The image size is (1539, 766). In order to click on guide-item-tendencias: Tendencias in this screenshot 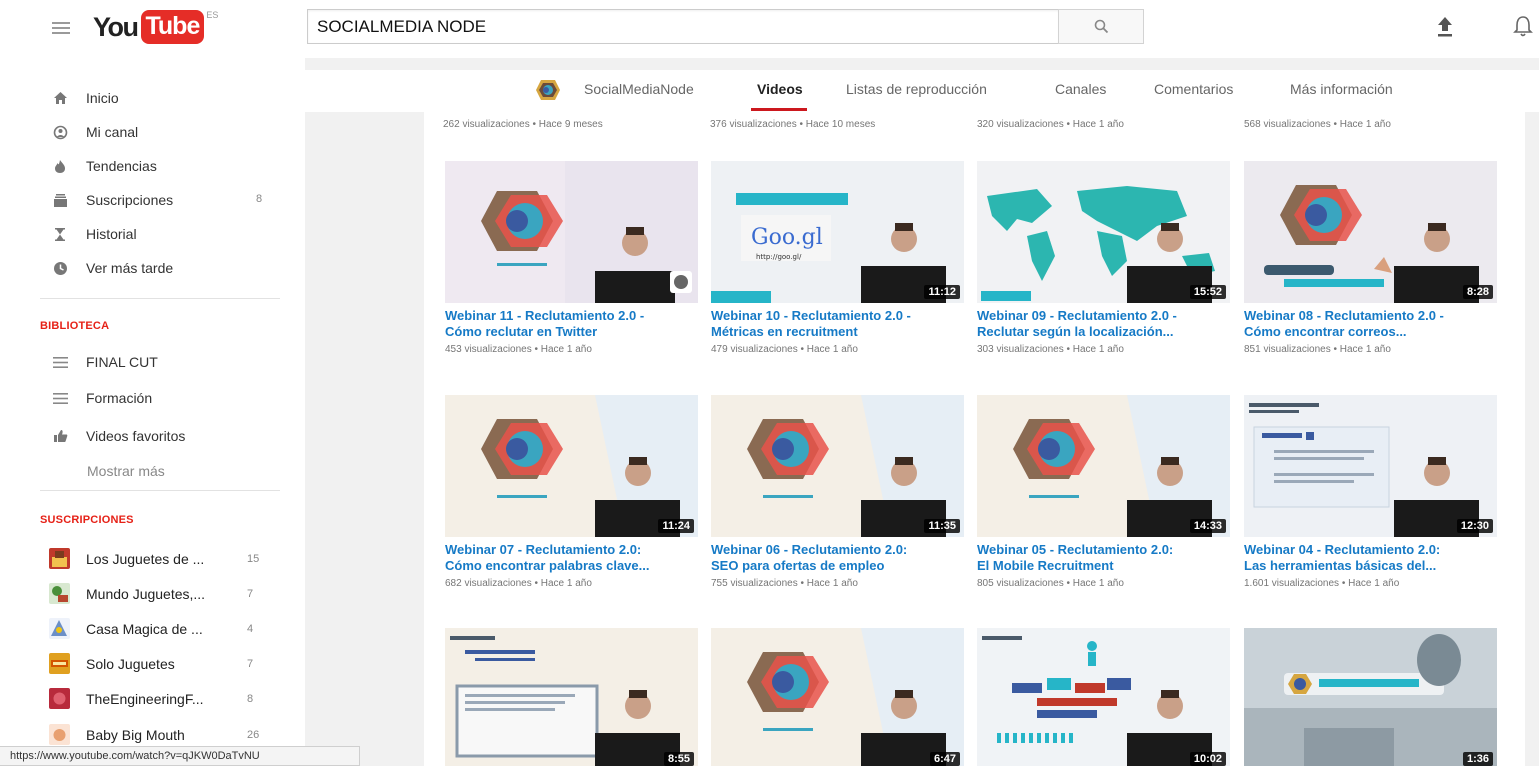, I will do `click(150, 165)`.